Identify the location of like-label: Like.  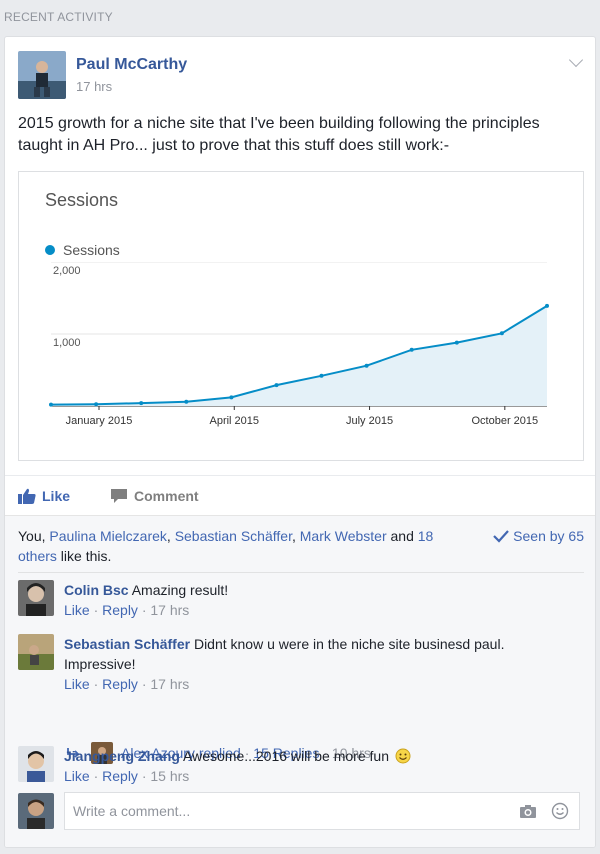
(56, 495).